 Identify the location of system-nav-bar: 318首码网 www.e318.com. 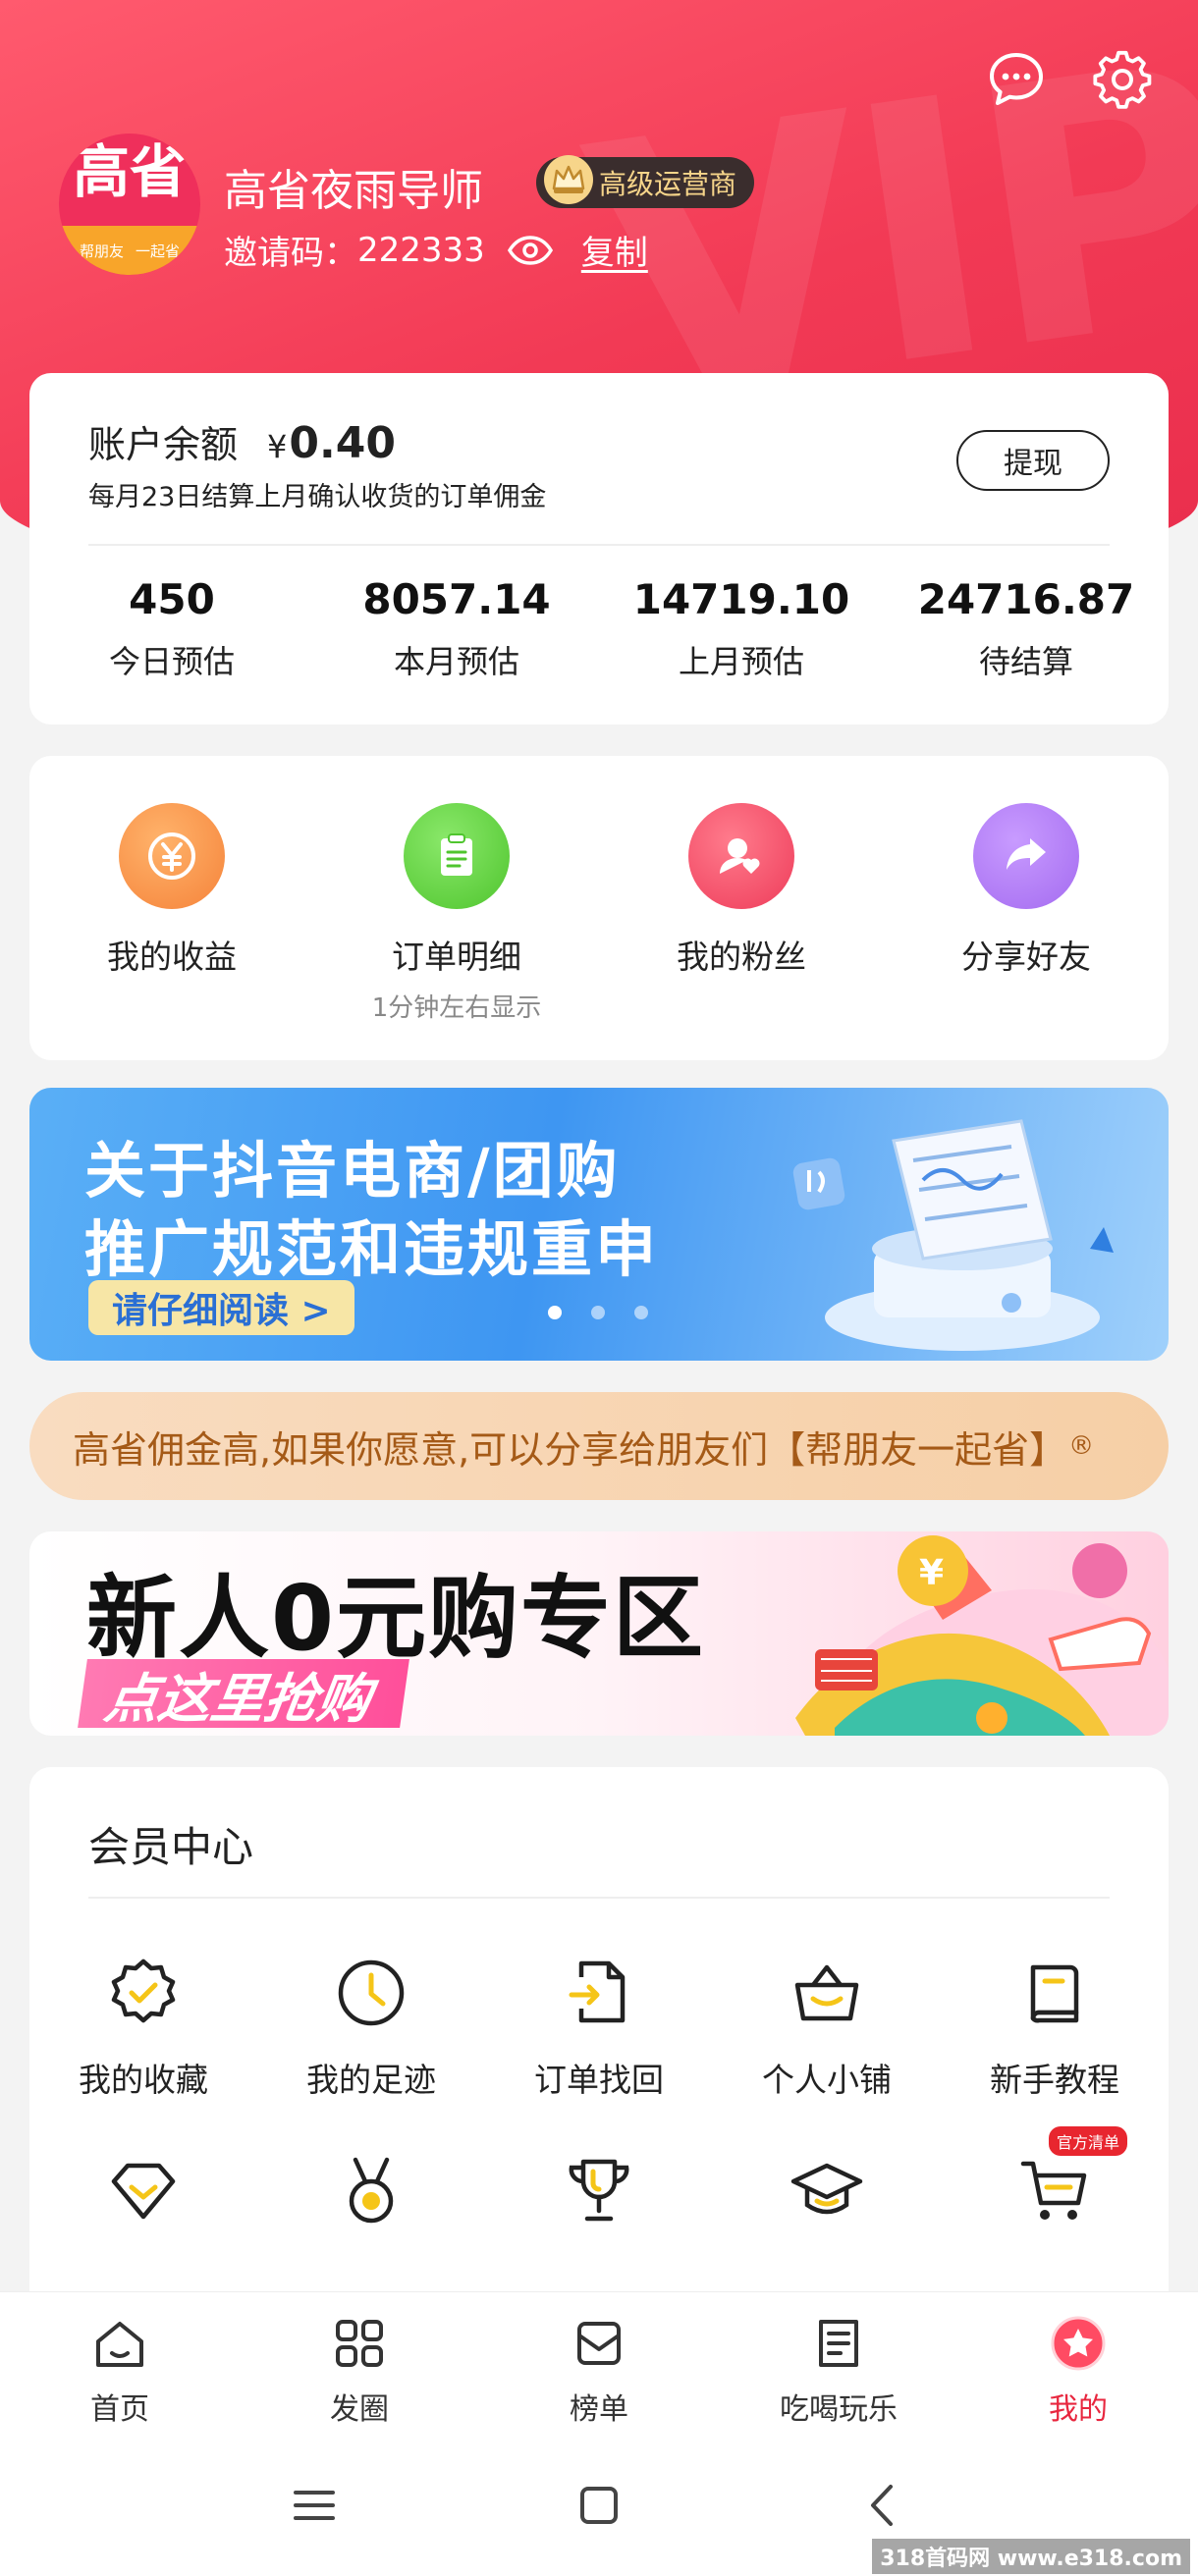
(599, 2505).